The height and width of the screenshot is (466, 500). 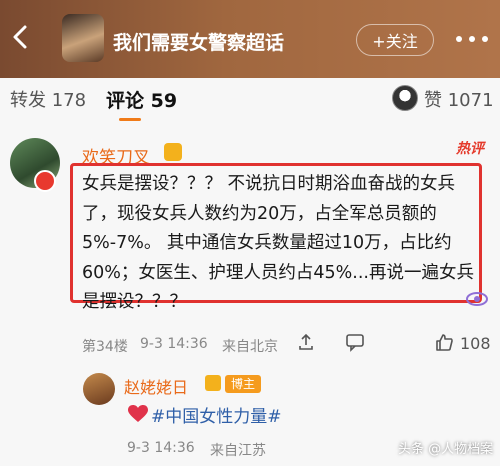 I want to click on tab-comments: 评论 59, so click(x=141, y=99).